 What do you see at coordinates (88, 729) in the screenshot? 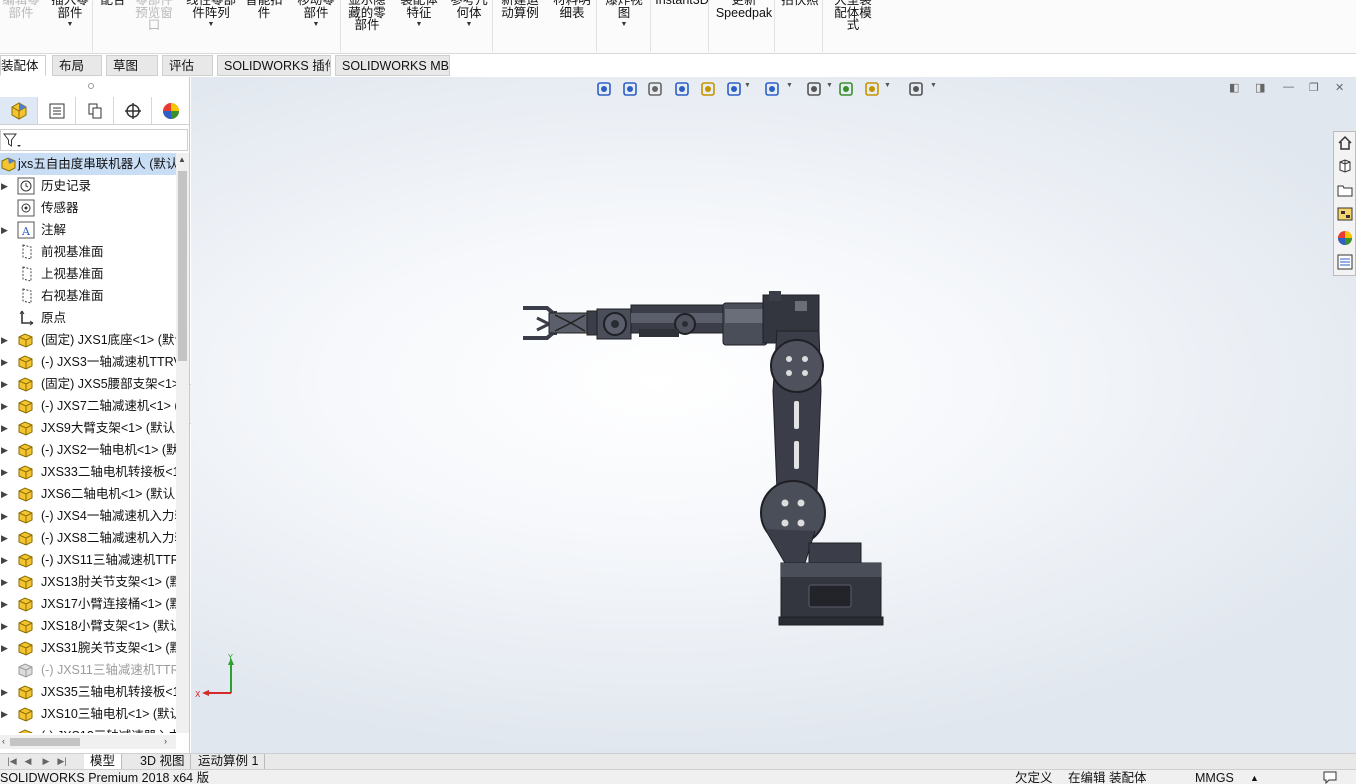
I see `tree-item: ▶ (-) JXS12三轴减速器入力` at bounding box center [88, 729].